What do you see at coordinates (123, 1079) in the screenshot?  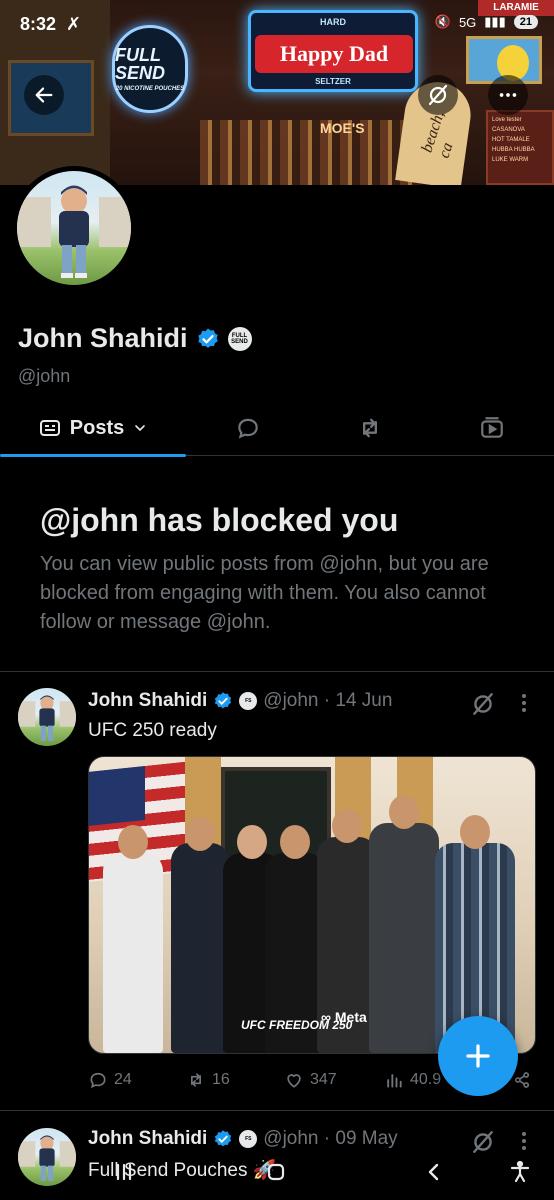 I see `reply-count: 24` at bounding box center [123, 1079].